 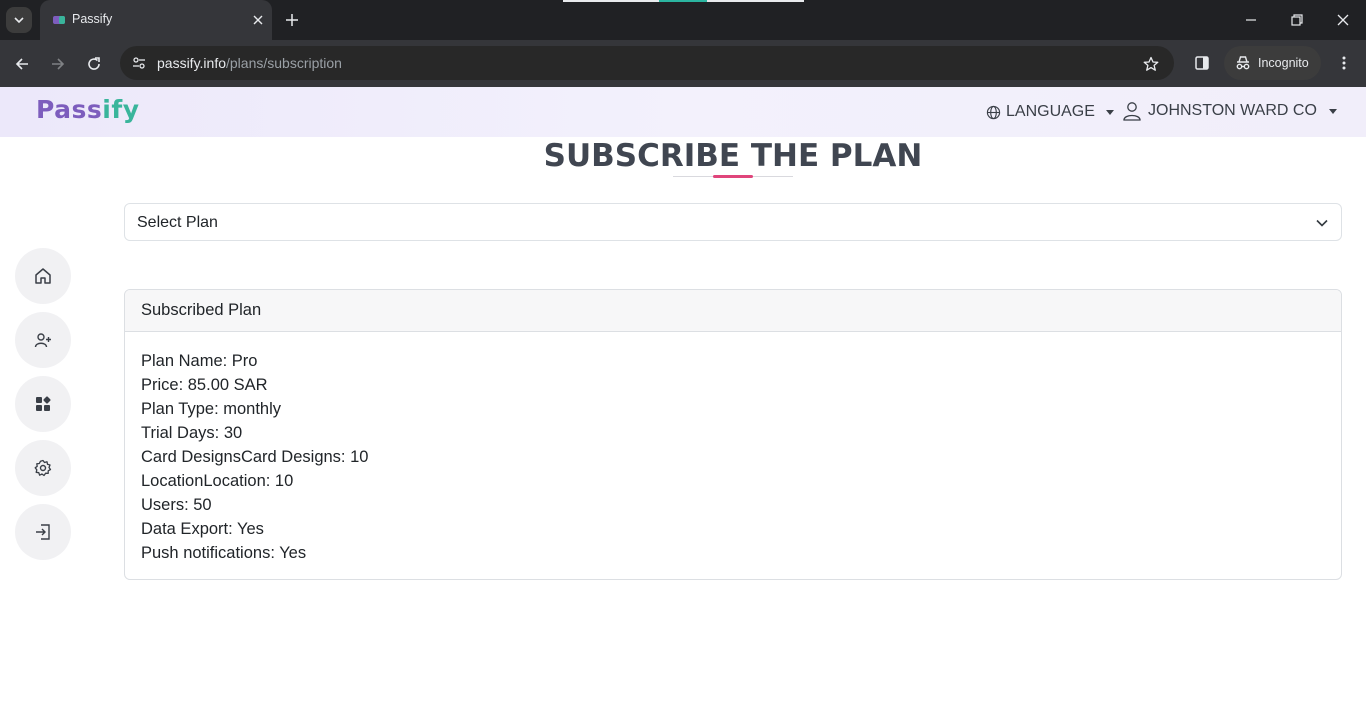 I want to click on arrow-right-icon, so click(x=58, y=64).